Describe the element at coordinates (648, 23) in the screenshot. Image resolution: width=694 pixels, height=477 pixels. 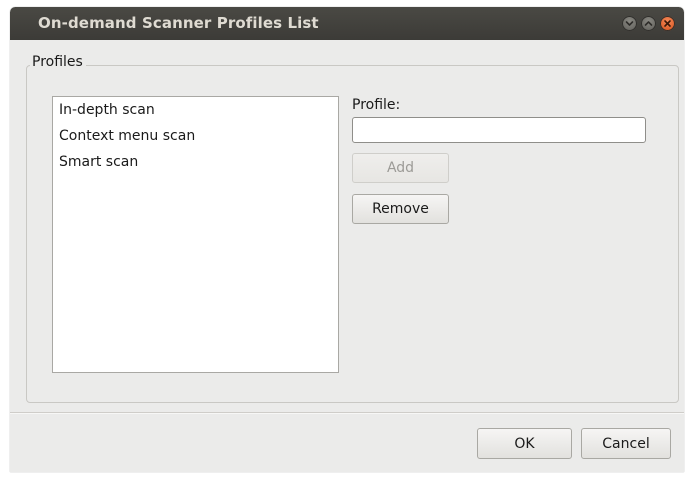
I see `maximize-icon` at that location.